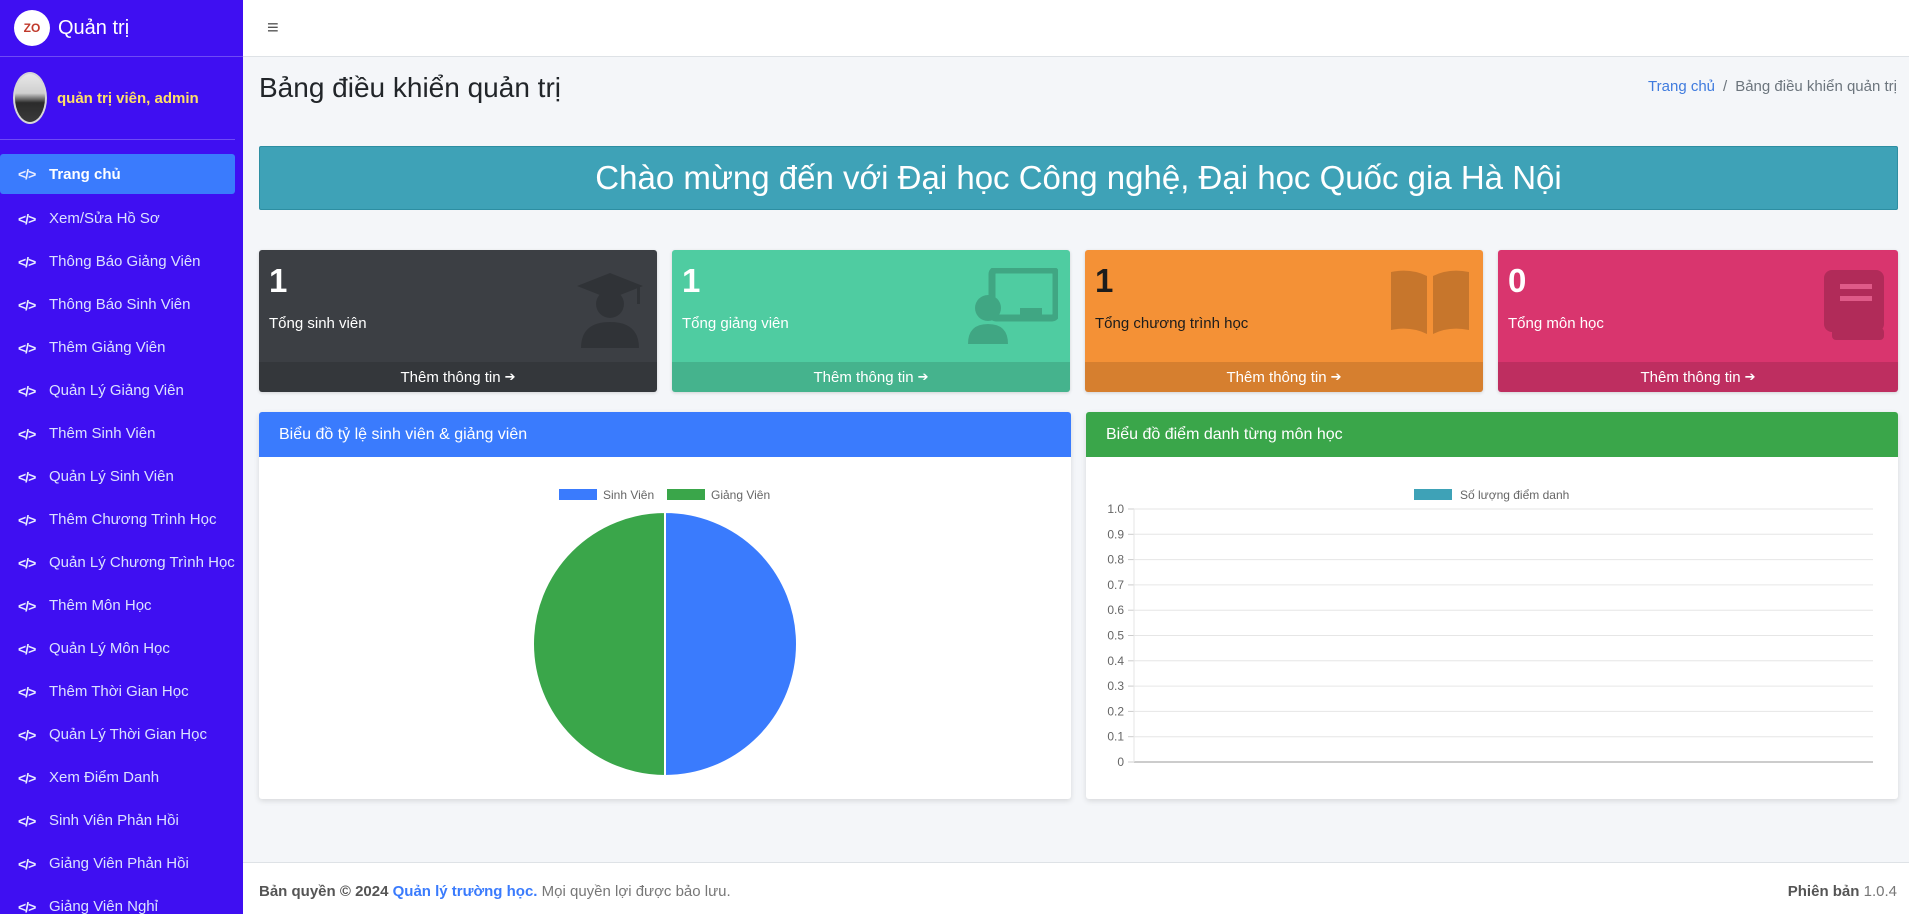 The height and width of the screenshot is (914, 1909). I want to click on stat-box-students: 1 Tổng sinh viên Thêm thông tin ➔, so click(458, 321).